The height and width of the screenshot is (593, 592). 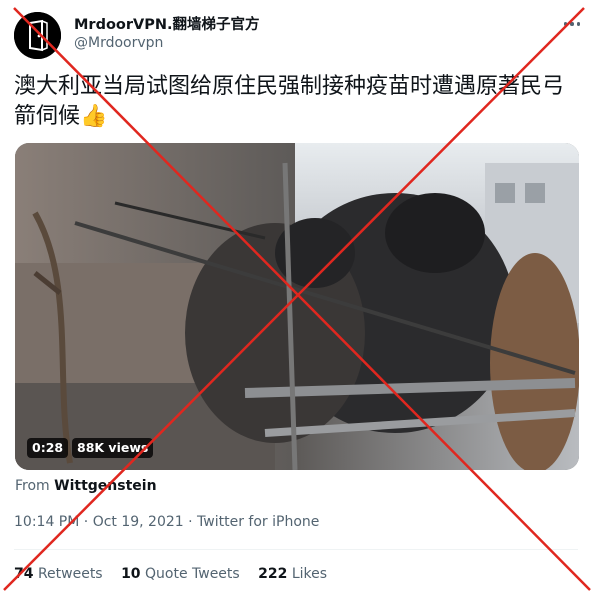 I want to click on quote-tweets-count: 10, so click(x=131, y=574).